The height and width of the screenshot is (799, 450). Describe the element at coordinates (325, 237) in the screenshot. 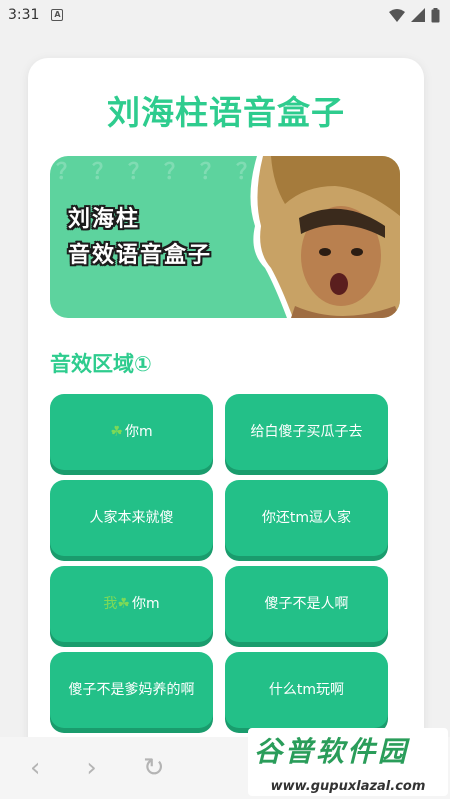

I see `banner-photo` at that location.